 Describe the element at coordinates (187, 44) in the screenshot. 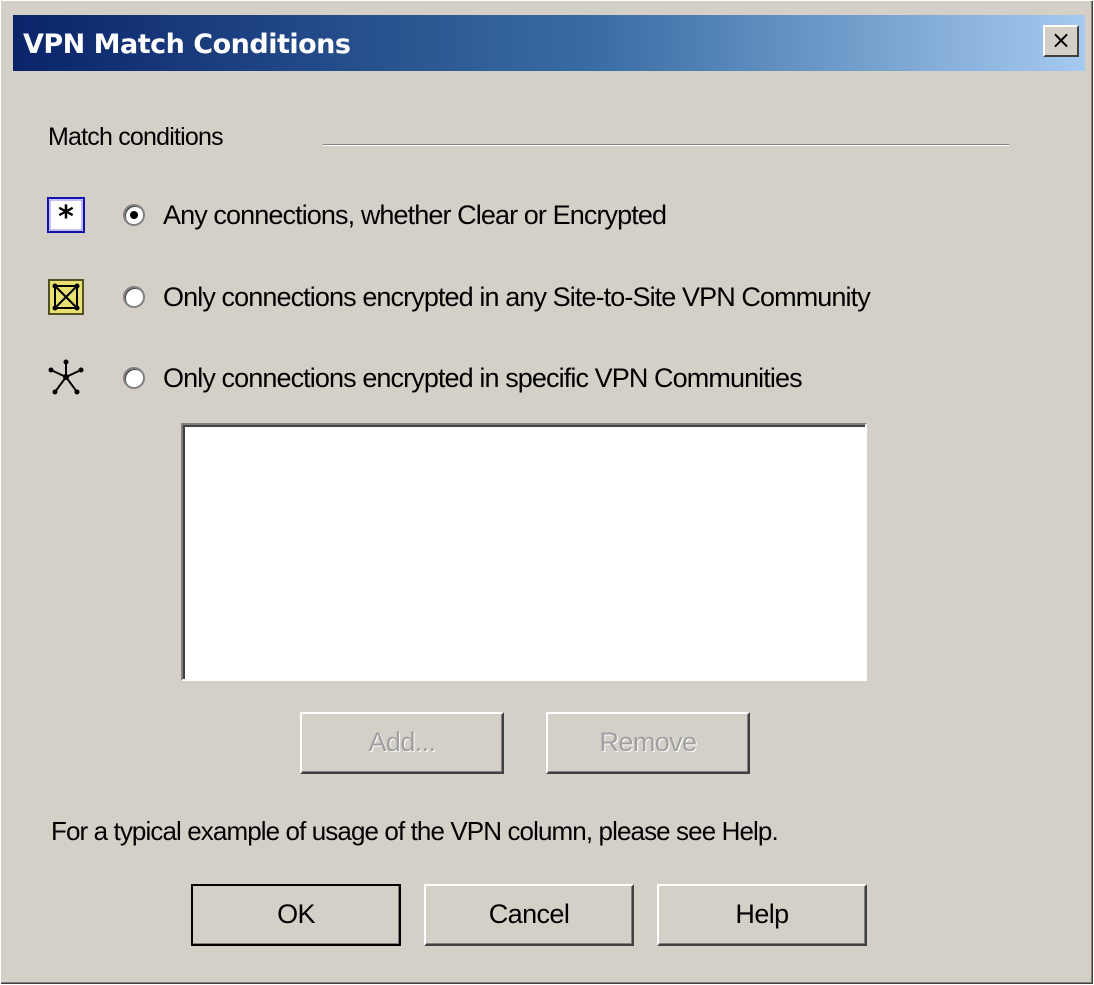

I see `window-title: VPN Match Conditions` at that location.